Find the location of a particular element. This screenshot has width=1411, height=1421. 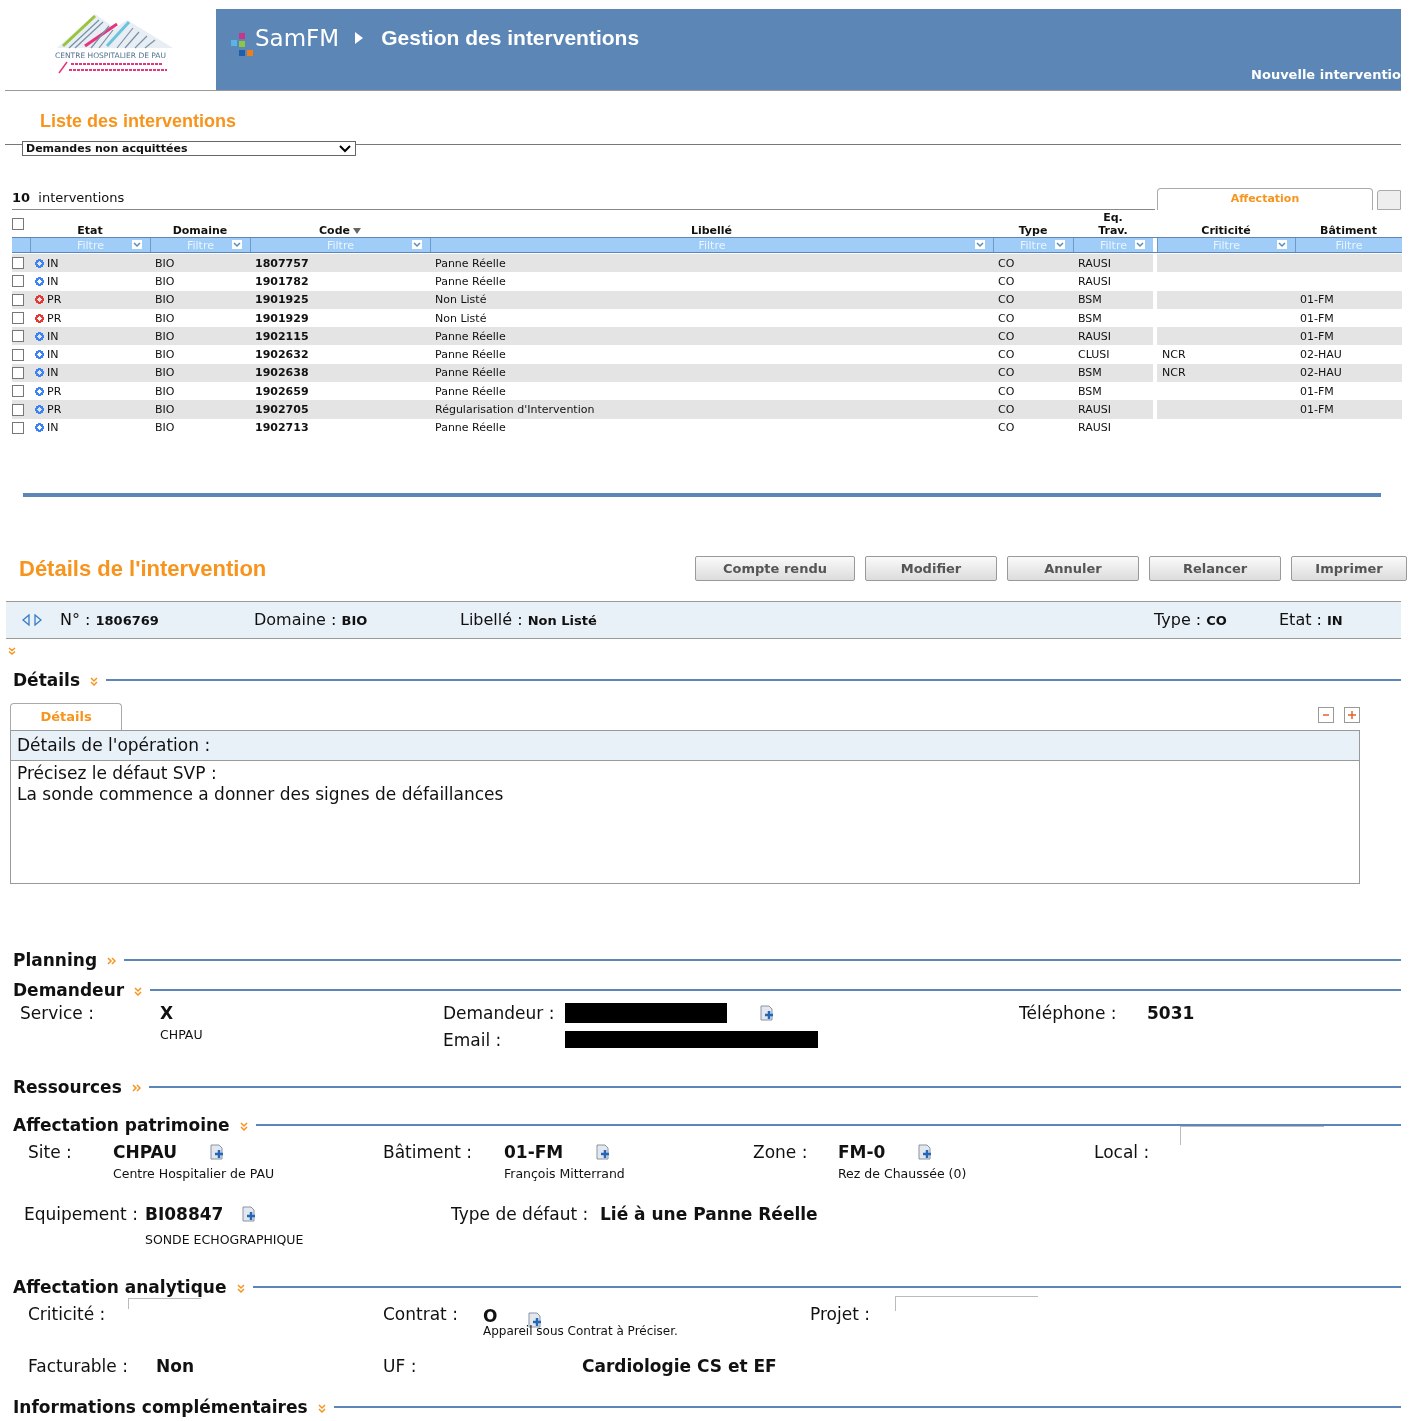

action-button: Imprimer is located at coordinates (1349, 569).